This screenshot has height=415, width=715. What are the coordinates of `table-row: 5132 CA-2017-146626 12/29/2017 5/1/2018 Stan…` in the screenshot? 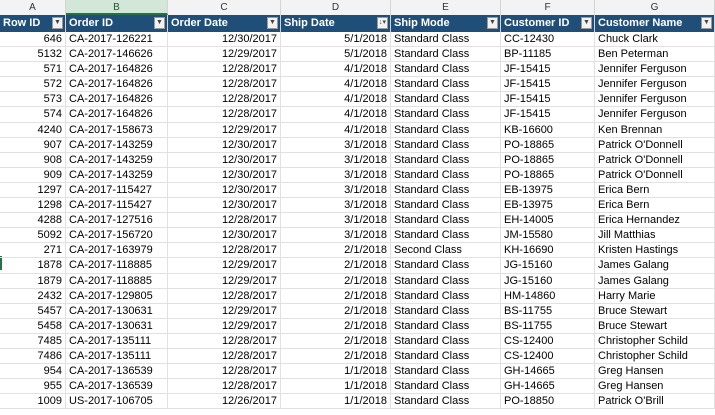 It's located at (357, 55).